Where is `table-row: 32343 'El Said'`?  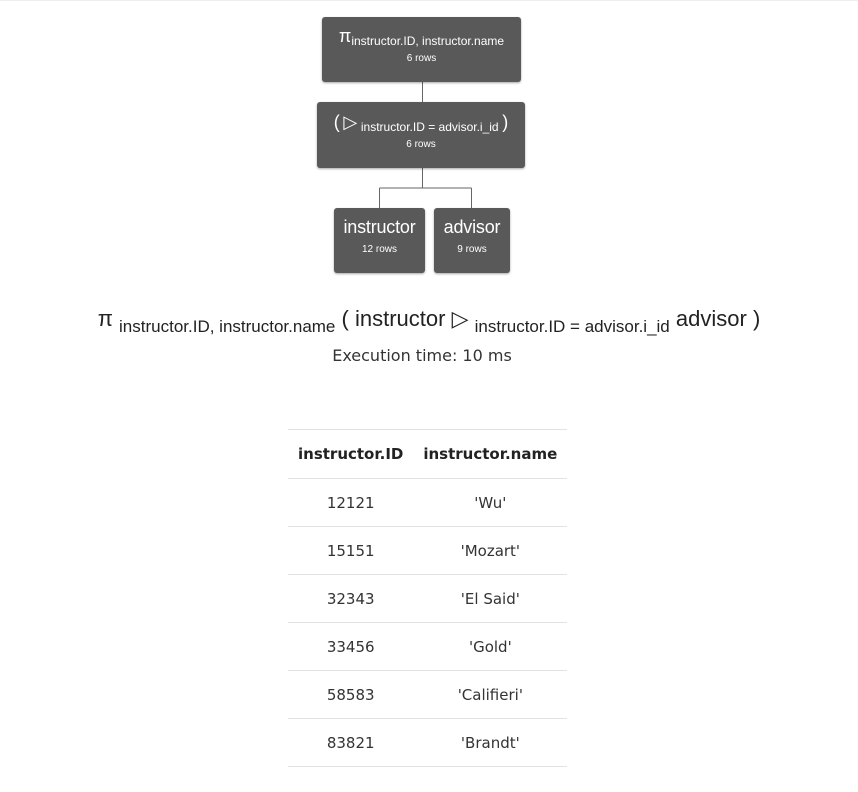
table-row: 32343 'El Said' is located at coordinates (428, 598).